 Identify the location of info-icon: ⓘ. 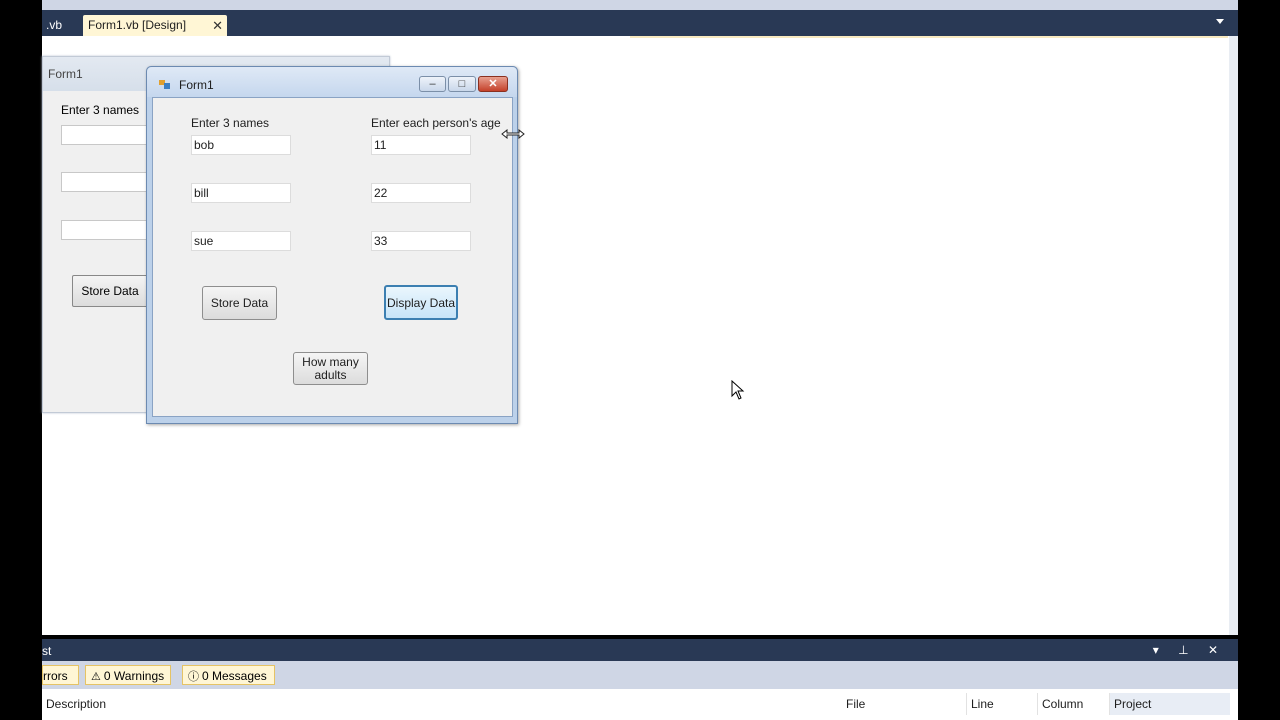
(193, 677).